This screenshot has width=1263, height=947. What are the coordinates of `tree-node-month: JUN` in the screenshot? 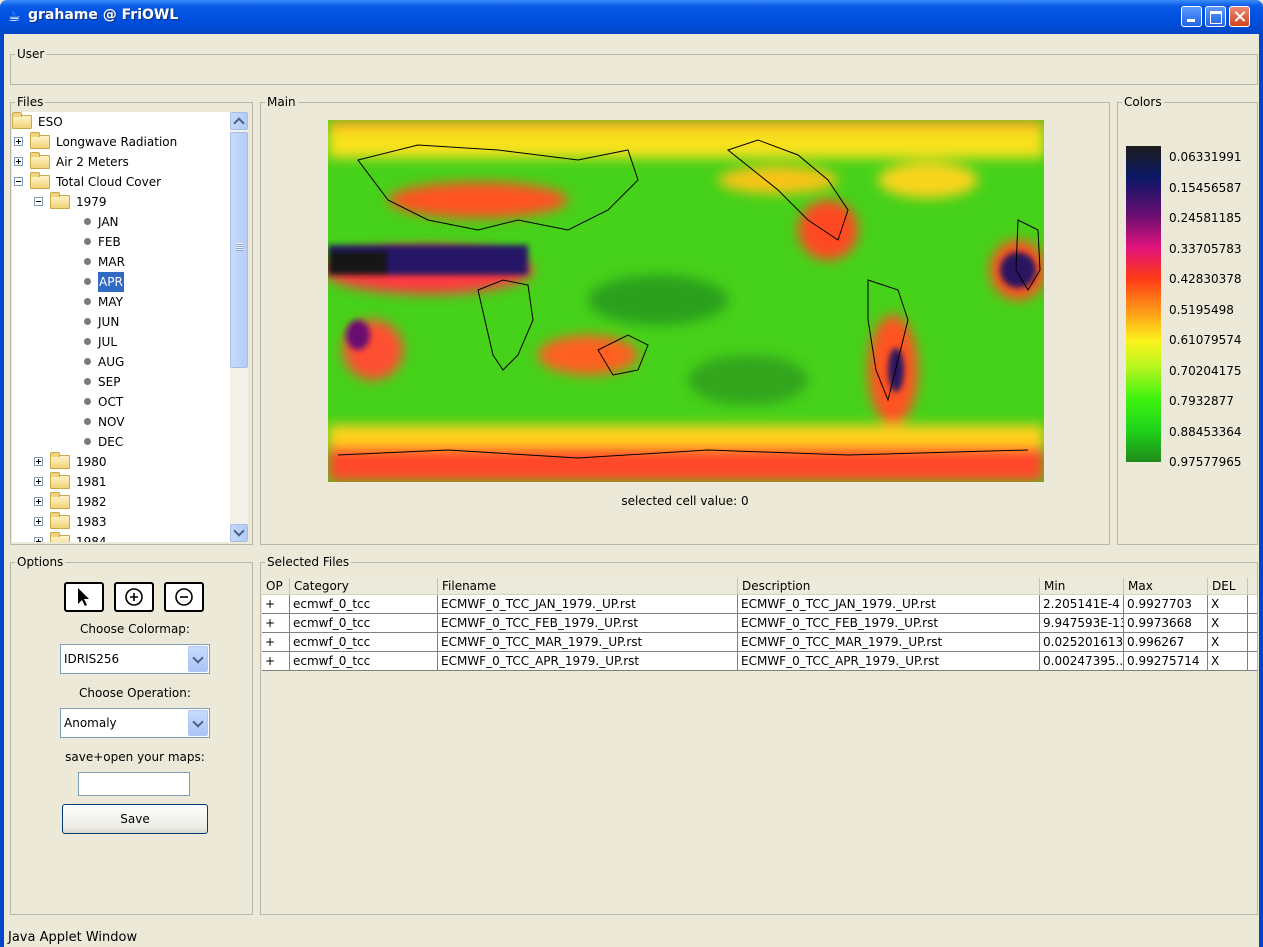 It's located at (121, 322).